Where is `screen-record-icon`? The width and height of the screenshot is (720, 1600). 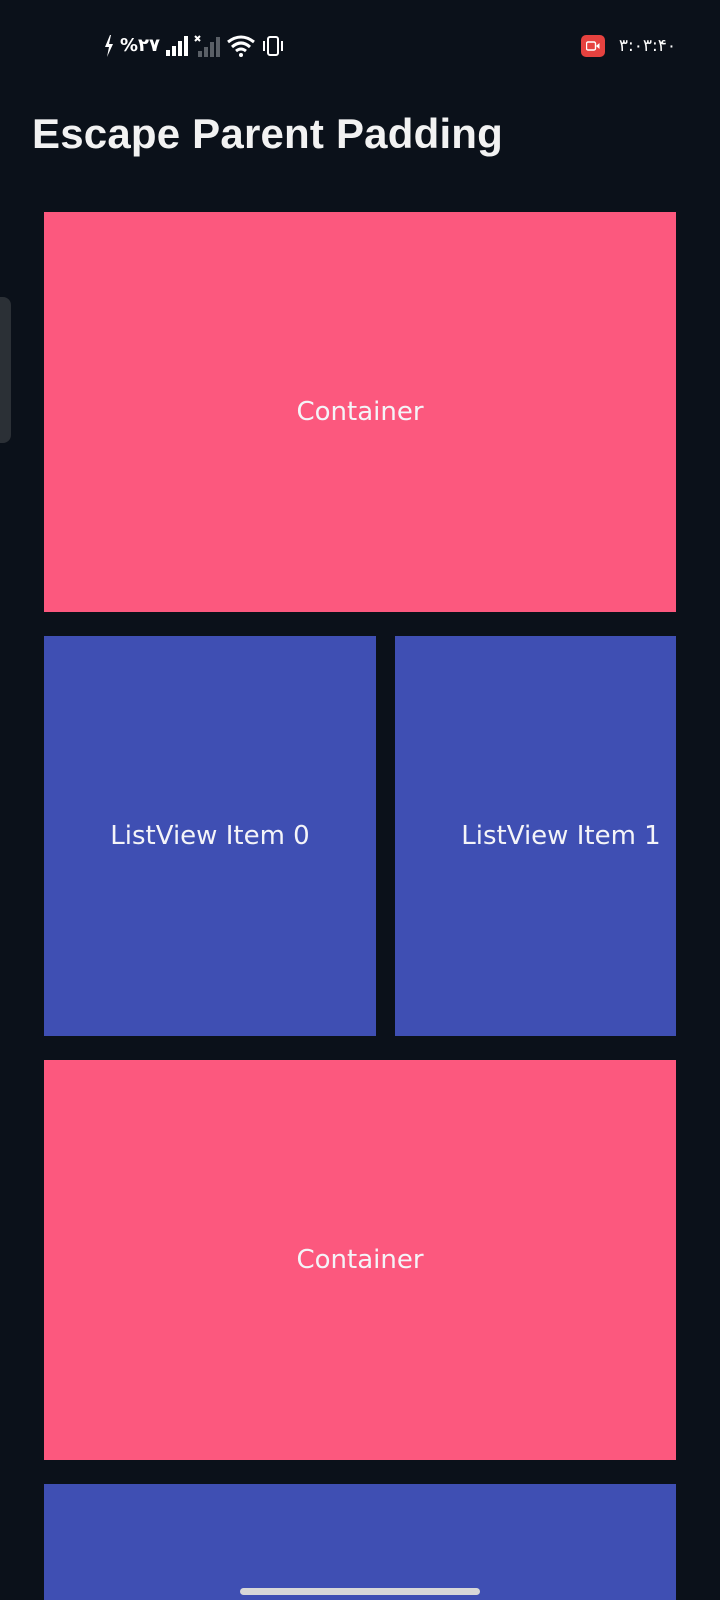 screen-record-icon is located at coordinates (592, 46).